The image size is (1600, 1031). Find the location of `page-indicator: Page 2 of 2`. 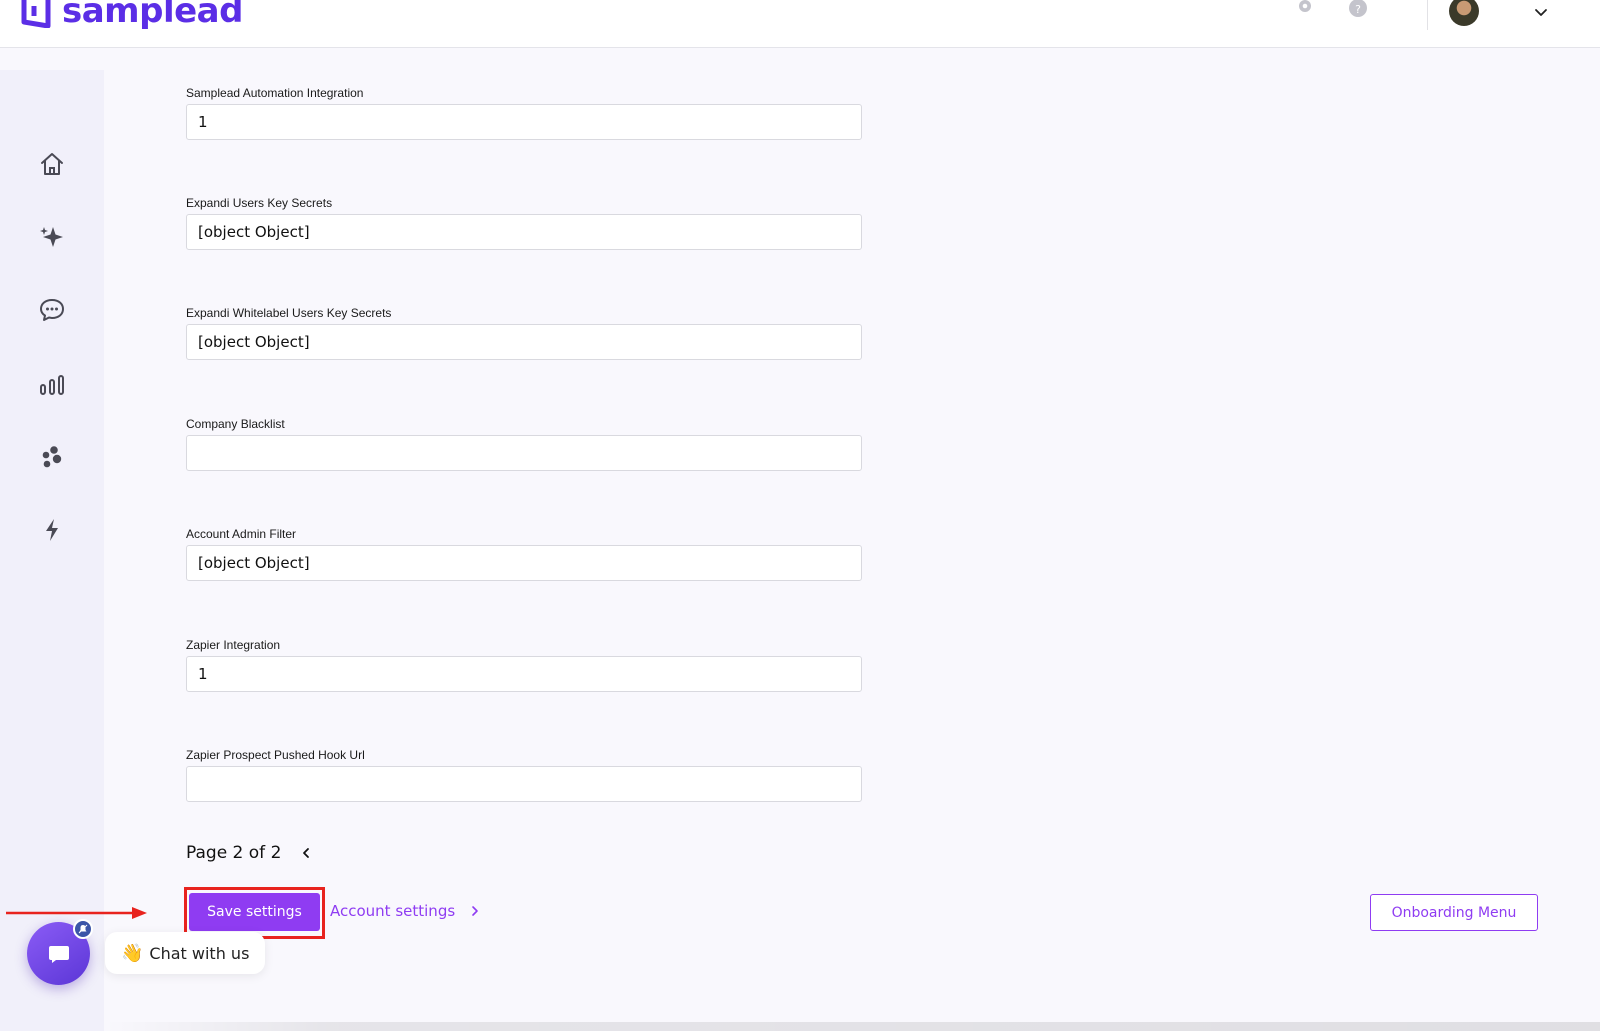

page-indicator: Page 2 of 2 is located at coordinates (234, 853).